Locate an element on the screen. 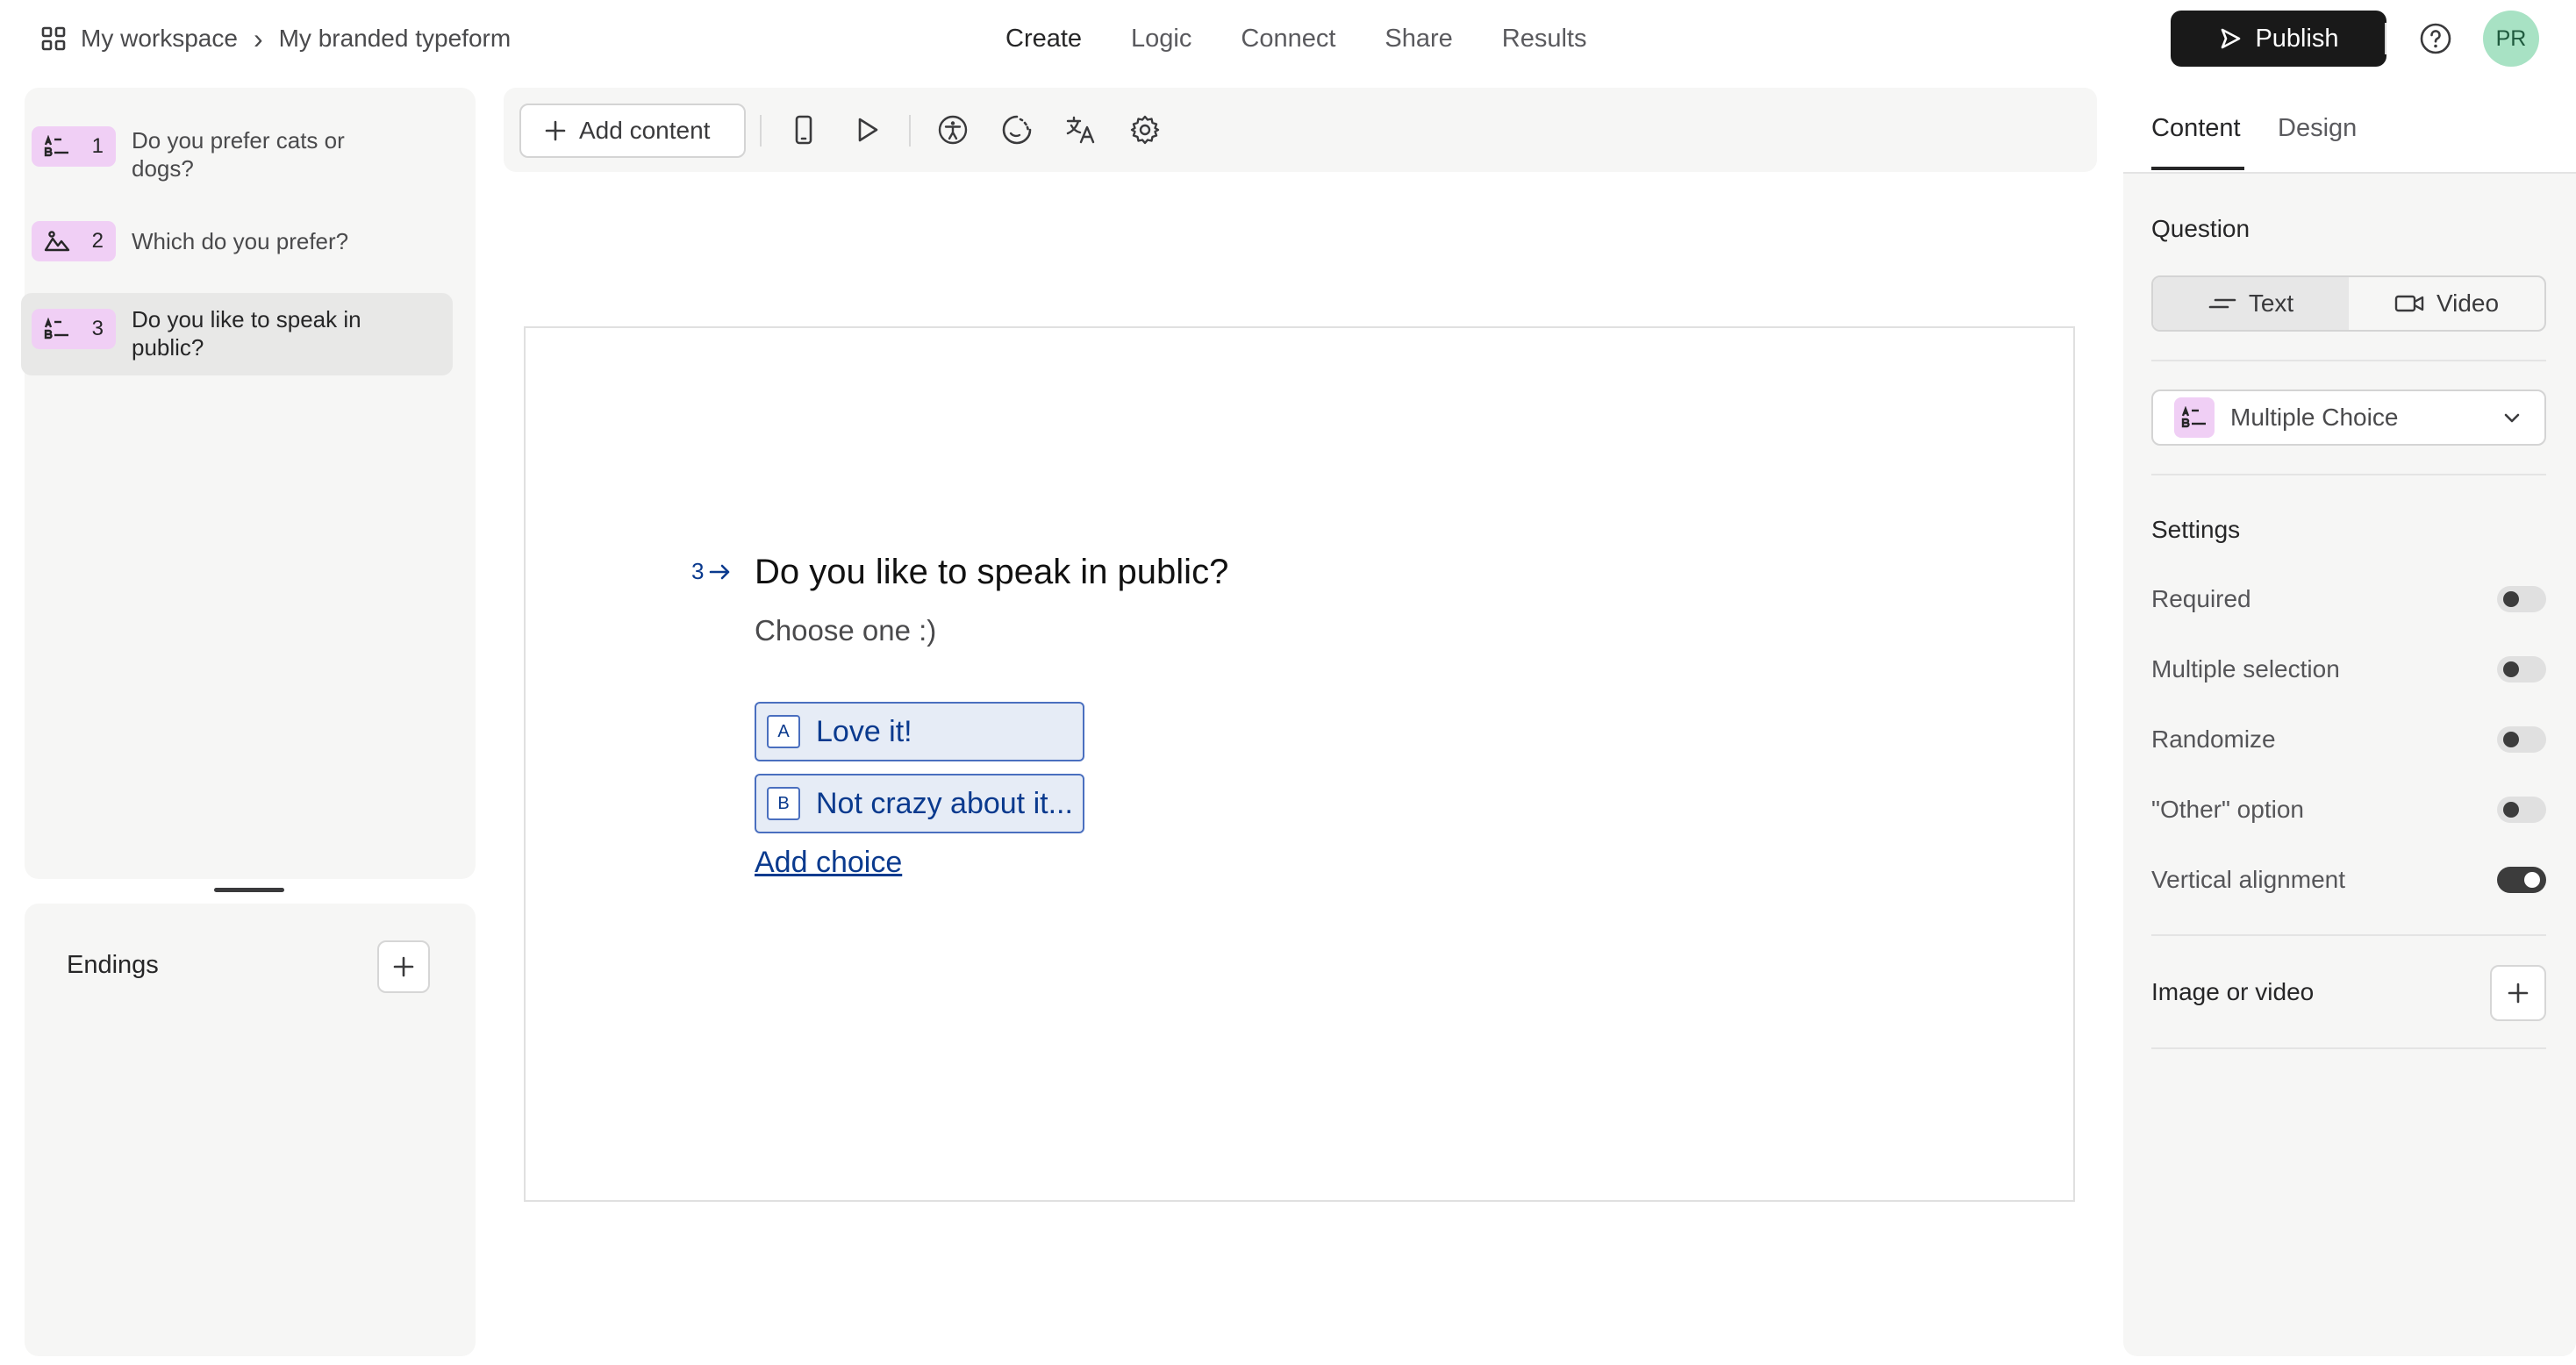  endings-label: Endings is located at coordinates (113, 965).